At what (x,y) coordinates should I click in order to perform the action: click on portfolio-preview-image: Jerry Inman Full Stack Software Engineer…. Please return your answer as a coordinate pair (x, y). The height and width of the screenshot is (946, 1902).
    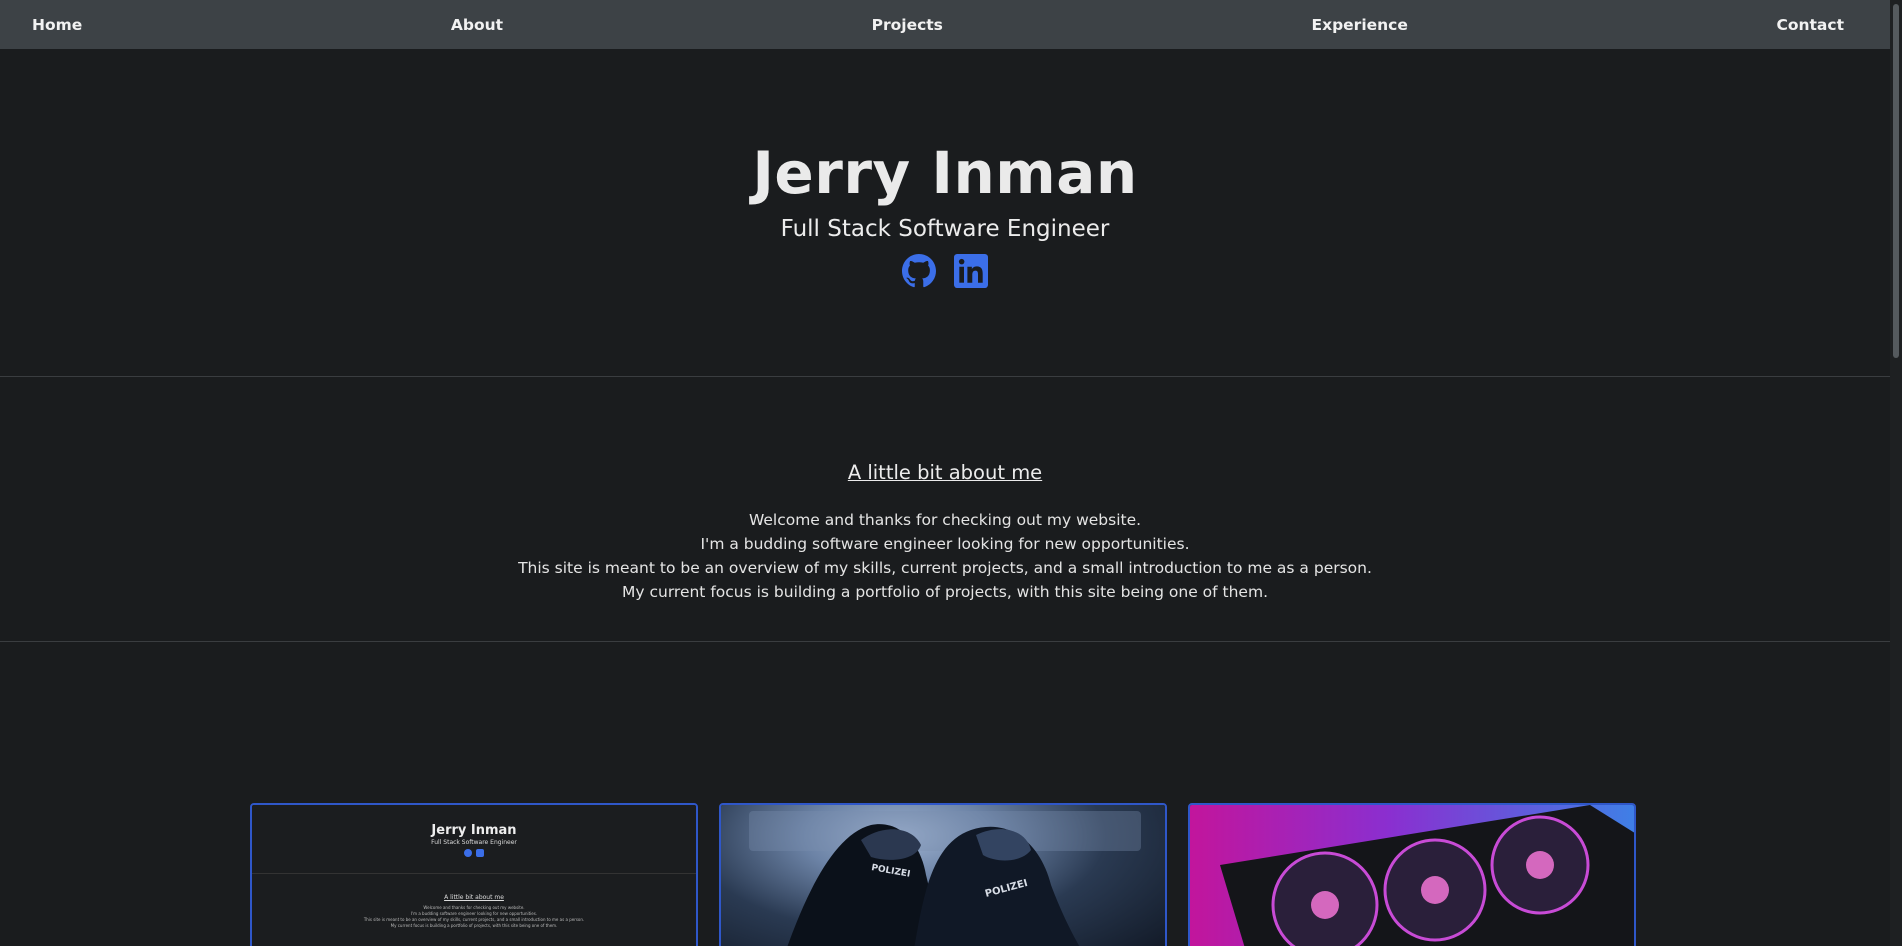
    Looking at the image, I should click on (474, 875).